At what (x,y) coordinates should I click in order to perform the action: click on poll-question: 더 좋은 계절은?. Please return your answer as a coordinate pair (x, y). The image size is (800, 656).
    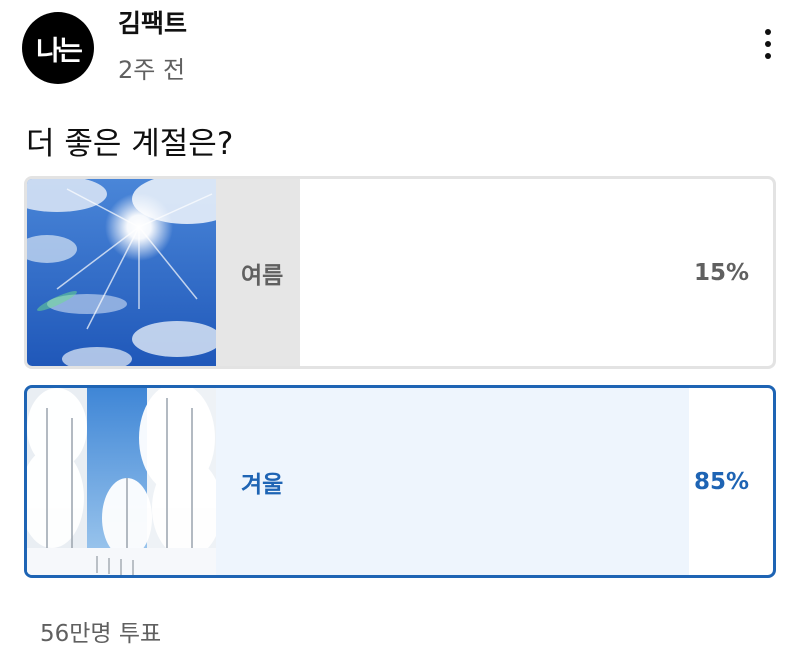
    Looking at the image, I should click on (130, 144).